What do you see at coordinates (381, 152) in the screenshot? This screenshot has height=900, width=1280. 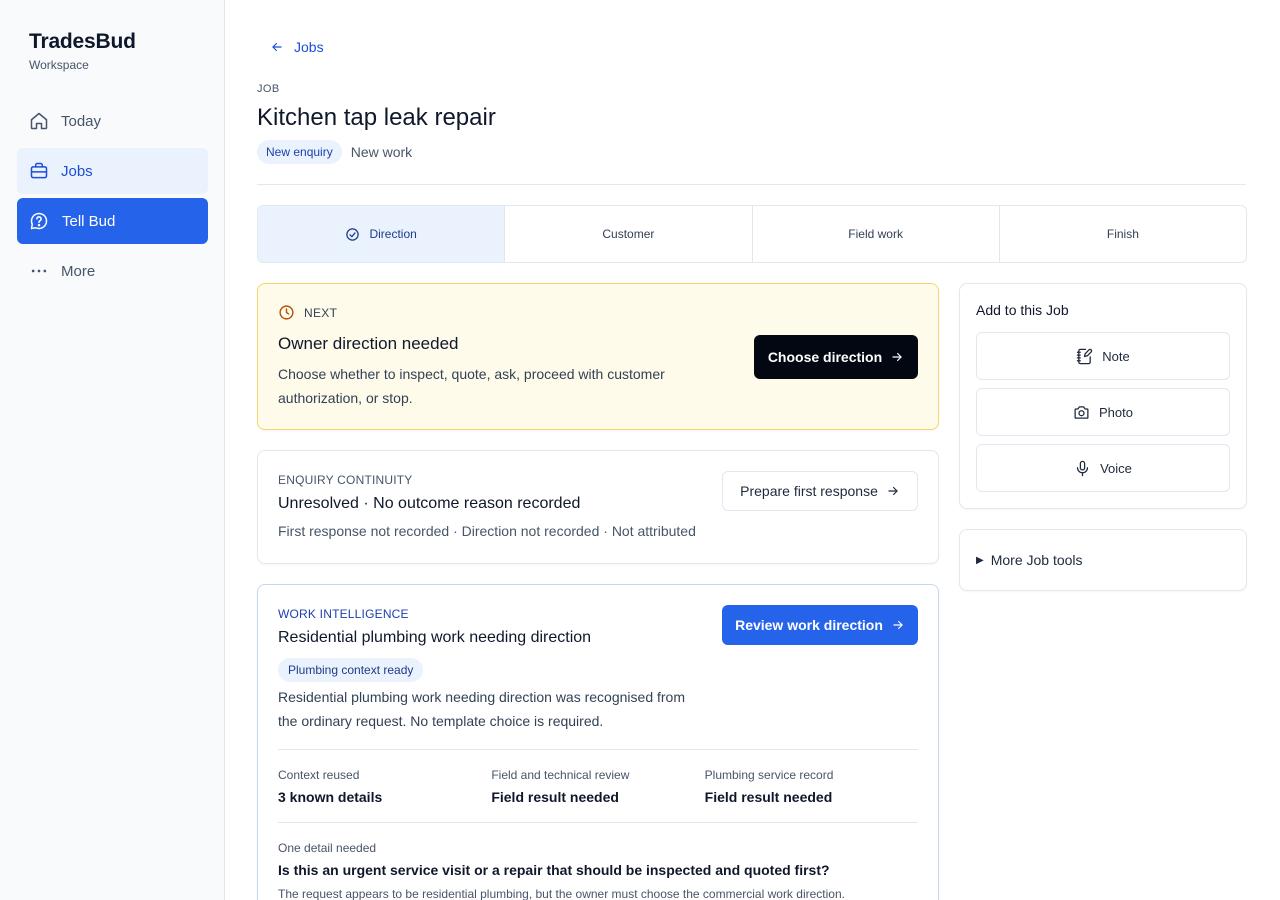 I see `status-text: New work` at bounding box center [381, 152].